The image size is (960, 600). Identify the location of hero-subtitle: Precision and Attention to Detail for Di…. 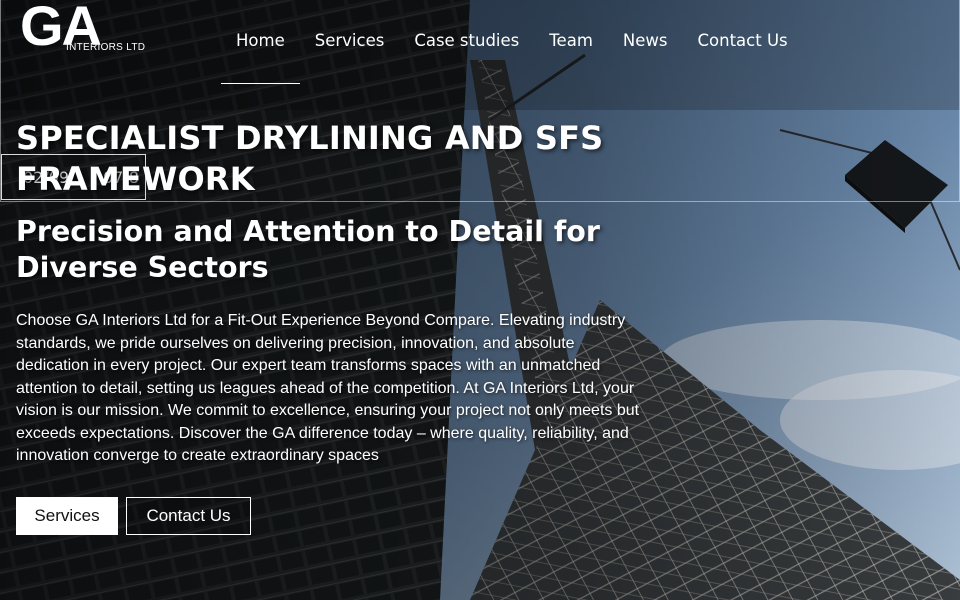
(308, 249).